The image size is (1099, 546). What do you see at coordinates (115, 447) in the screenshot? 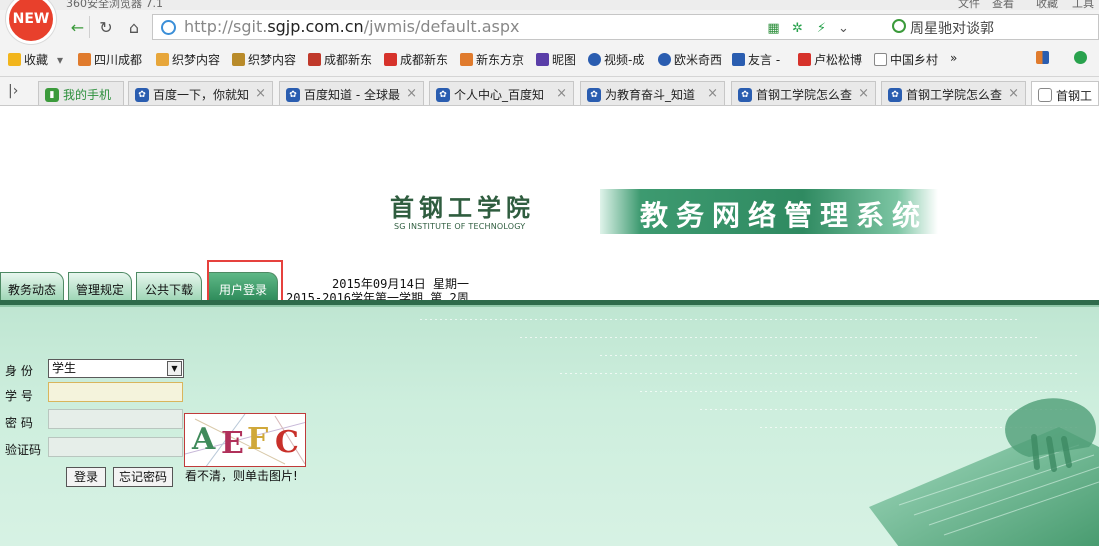
I see `captcha-input` at bounding box center [115, 447].